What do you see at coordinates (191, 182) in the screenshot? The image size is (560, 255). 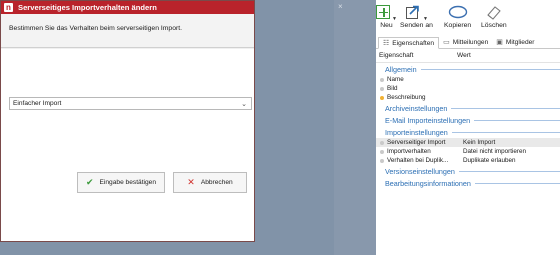 I see `close-icon: ✕` at bounding box center [191, 182].